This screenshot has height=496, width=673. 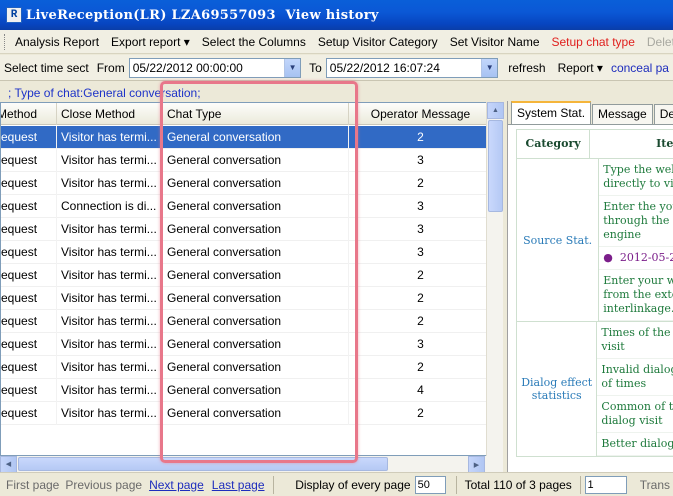 What do you see at coordinates (580, 68) in the screenshot?
I see `report-menu: Report ▾` at bounding box center [580, 68].